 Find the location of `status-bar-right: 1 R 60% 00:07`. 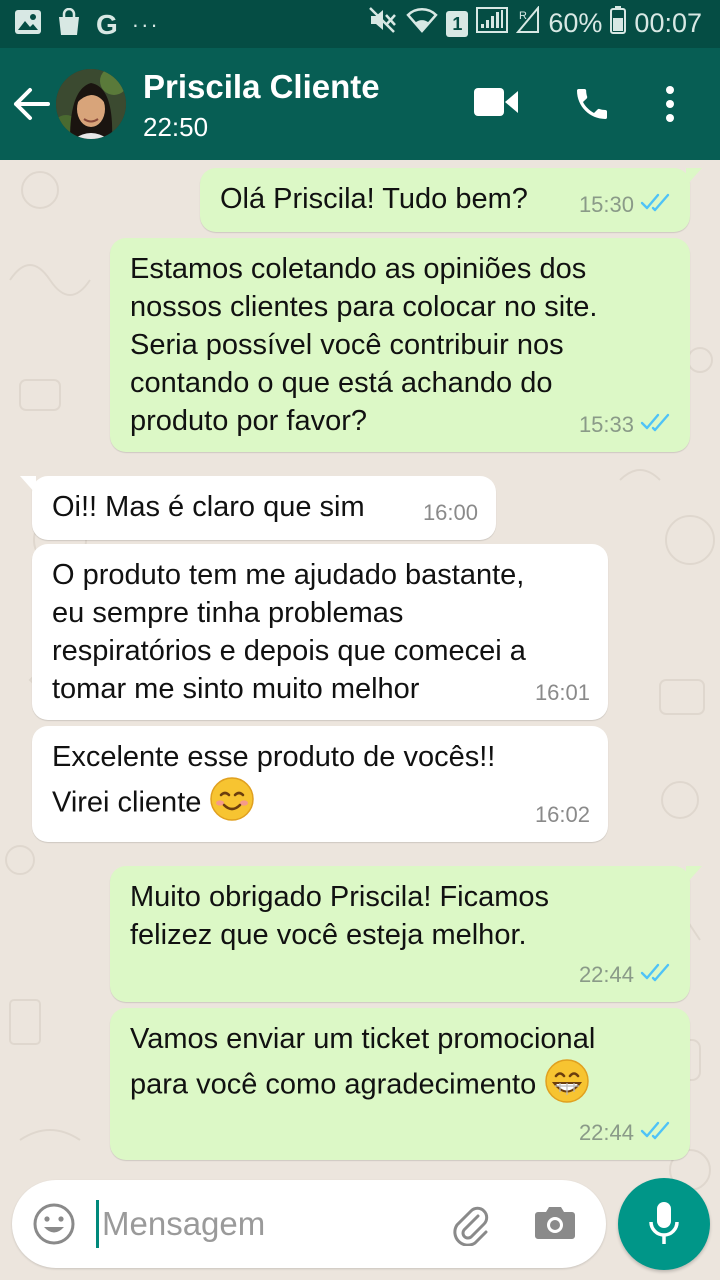

status-bar-right: 1 R 60% 00:07 is located at coordinates (535, 23).